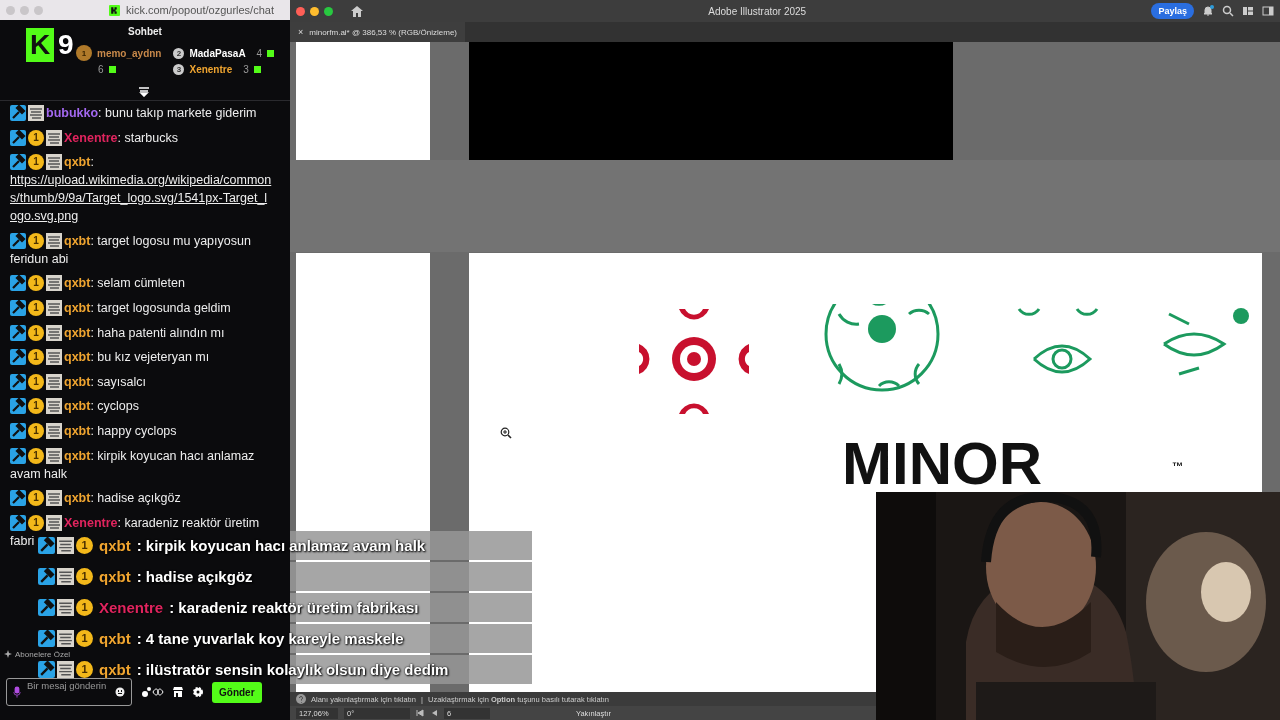 This screenshot has width=1280, height=720. I want to click on home-icon, so click(357, 11).